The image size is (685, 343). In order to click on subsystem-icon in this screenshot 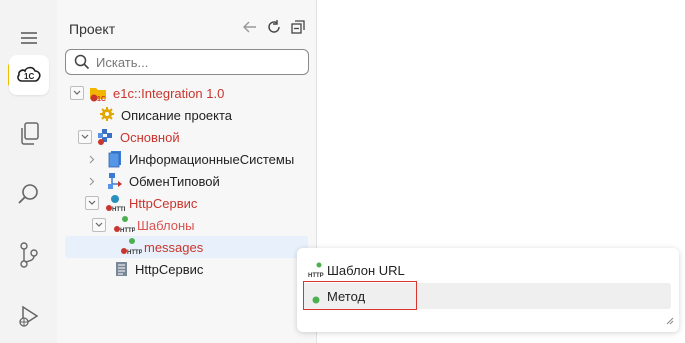, I will do `click(106, 137)`.